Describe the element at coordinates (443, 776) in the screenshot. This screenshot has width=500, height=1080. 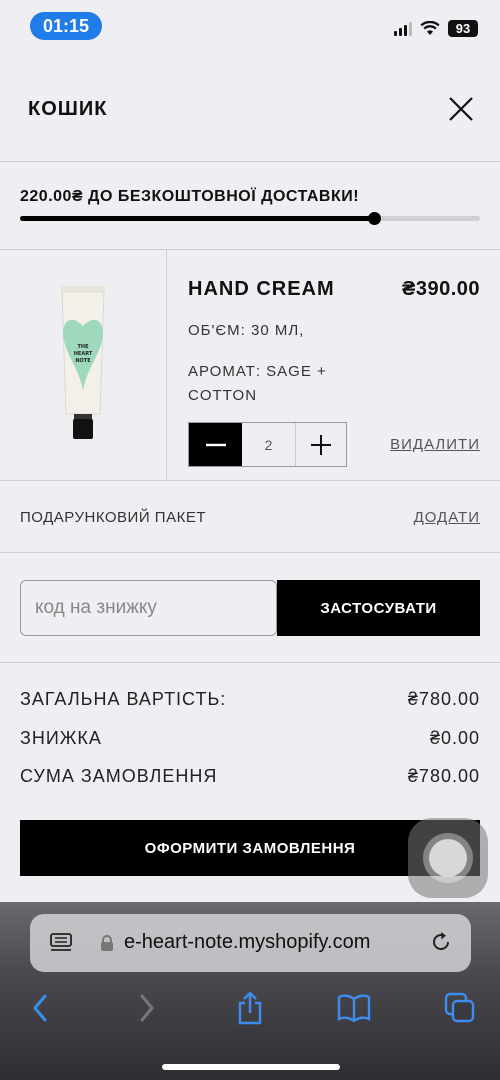
I see `order-total-value: ₴780.00` at that location.